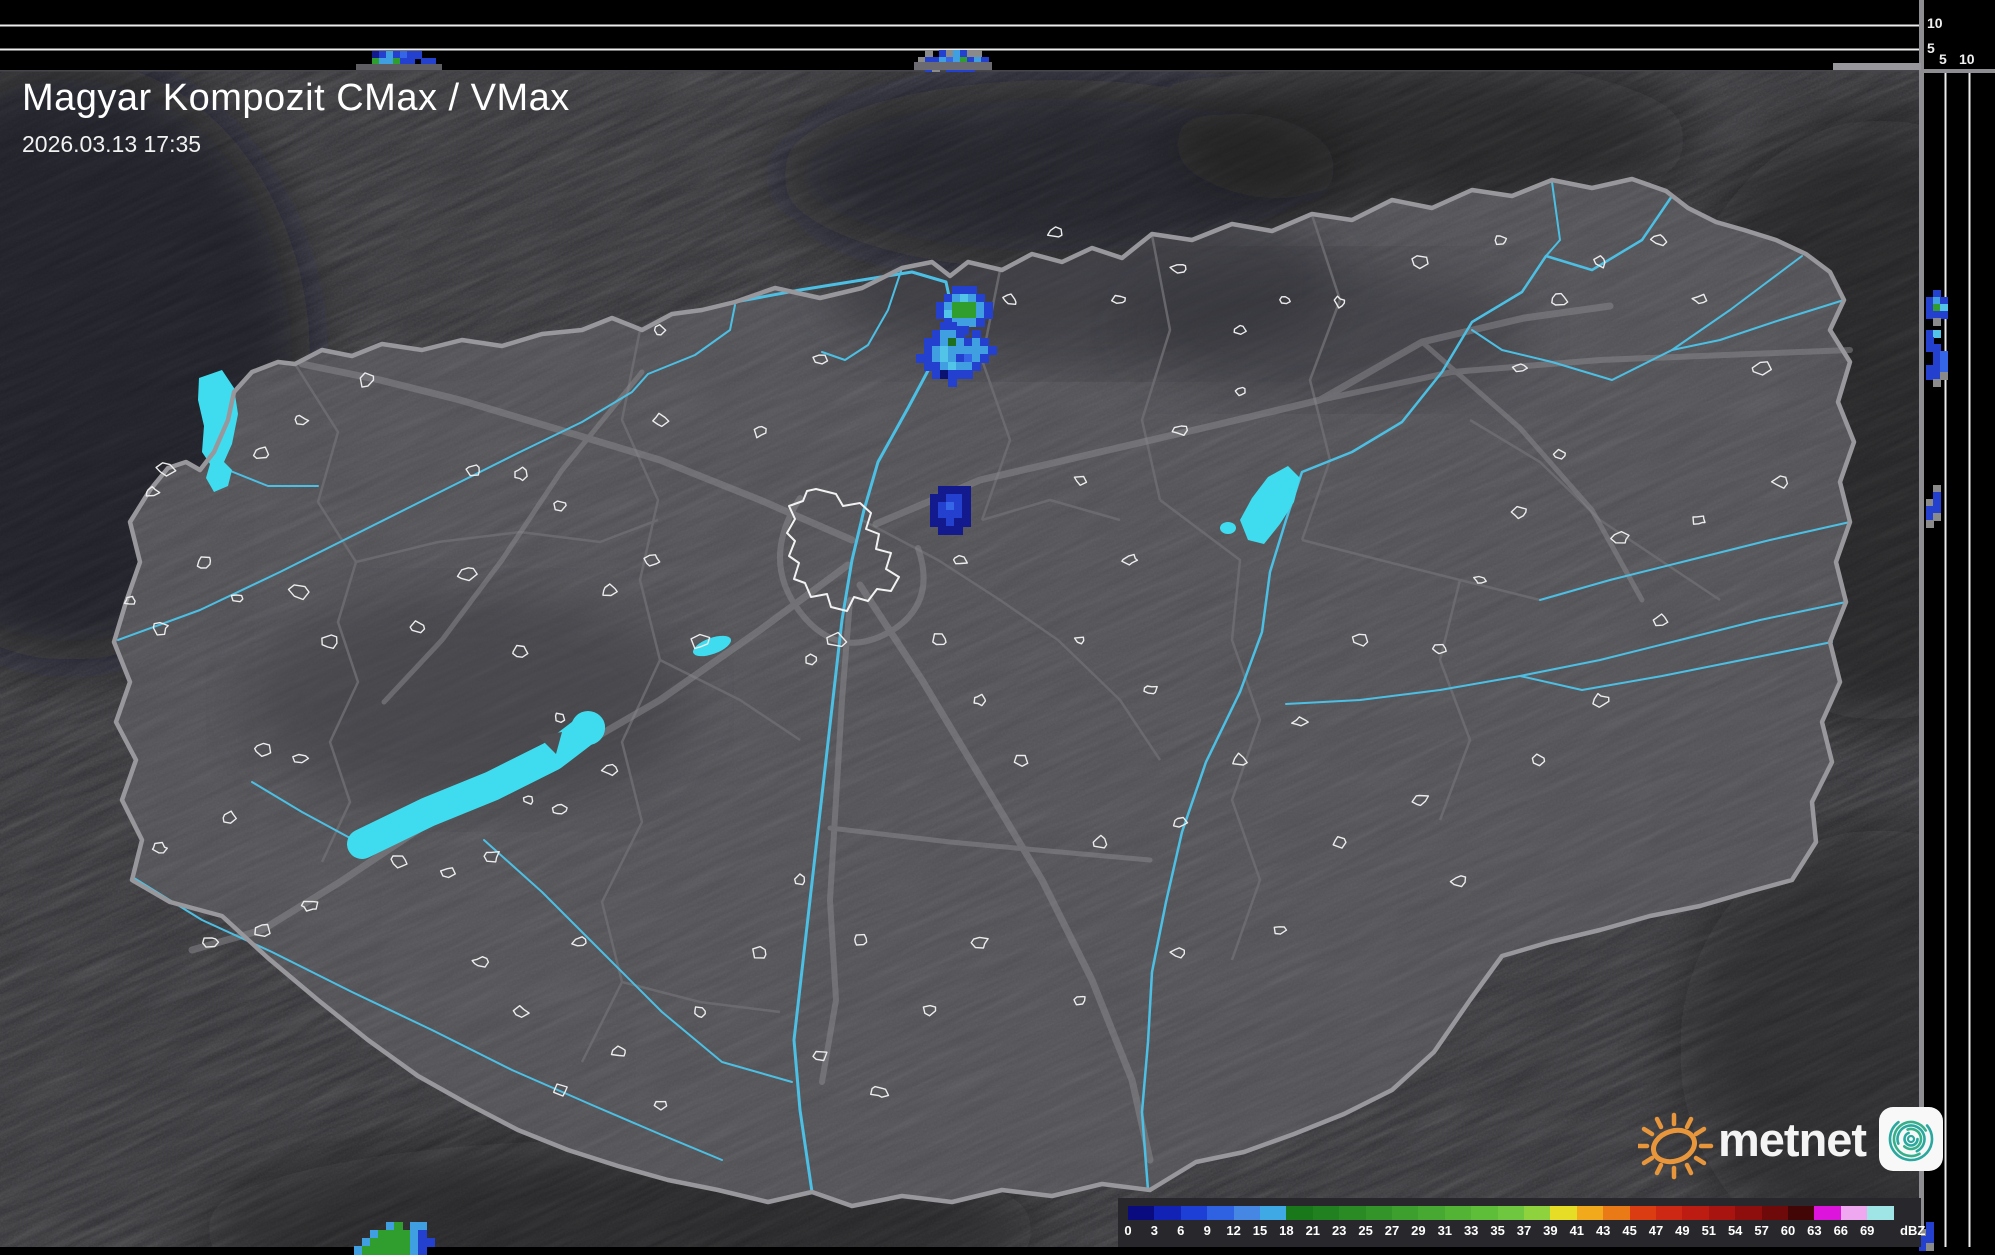 This screenshot has height=1255, width=1995. Describe the element at coordinates (1550, 1230) in the screenshot. I see `legend-tick-label: 39` at that location.